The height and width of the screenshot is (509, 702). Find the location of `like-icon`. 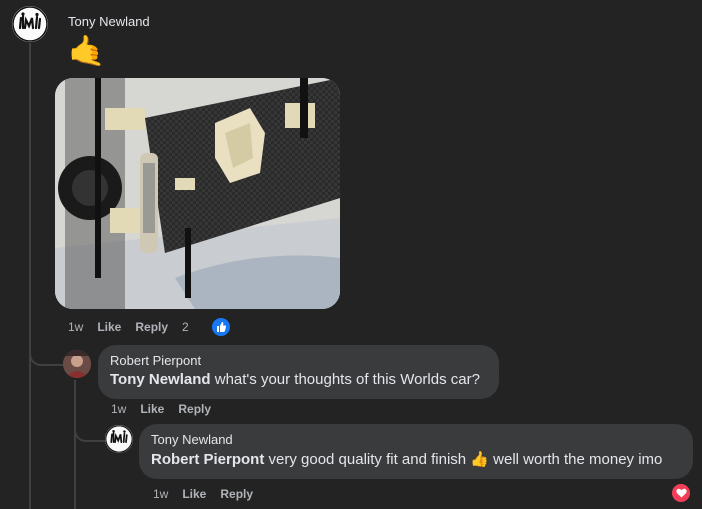

like-icon is located at coordinates (221, 327).